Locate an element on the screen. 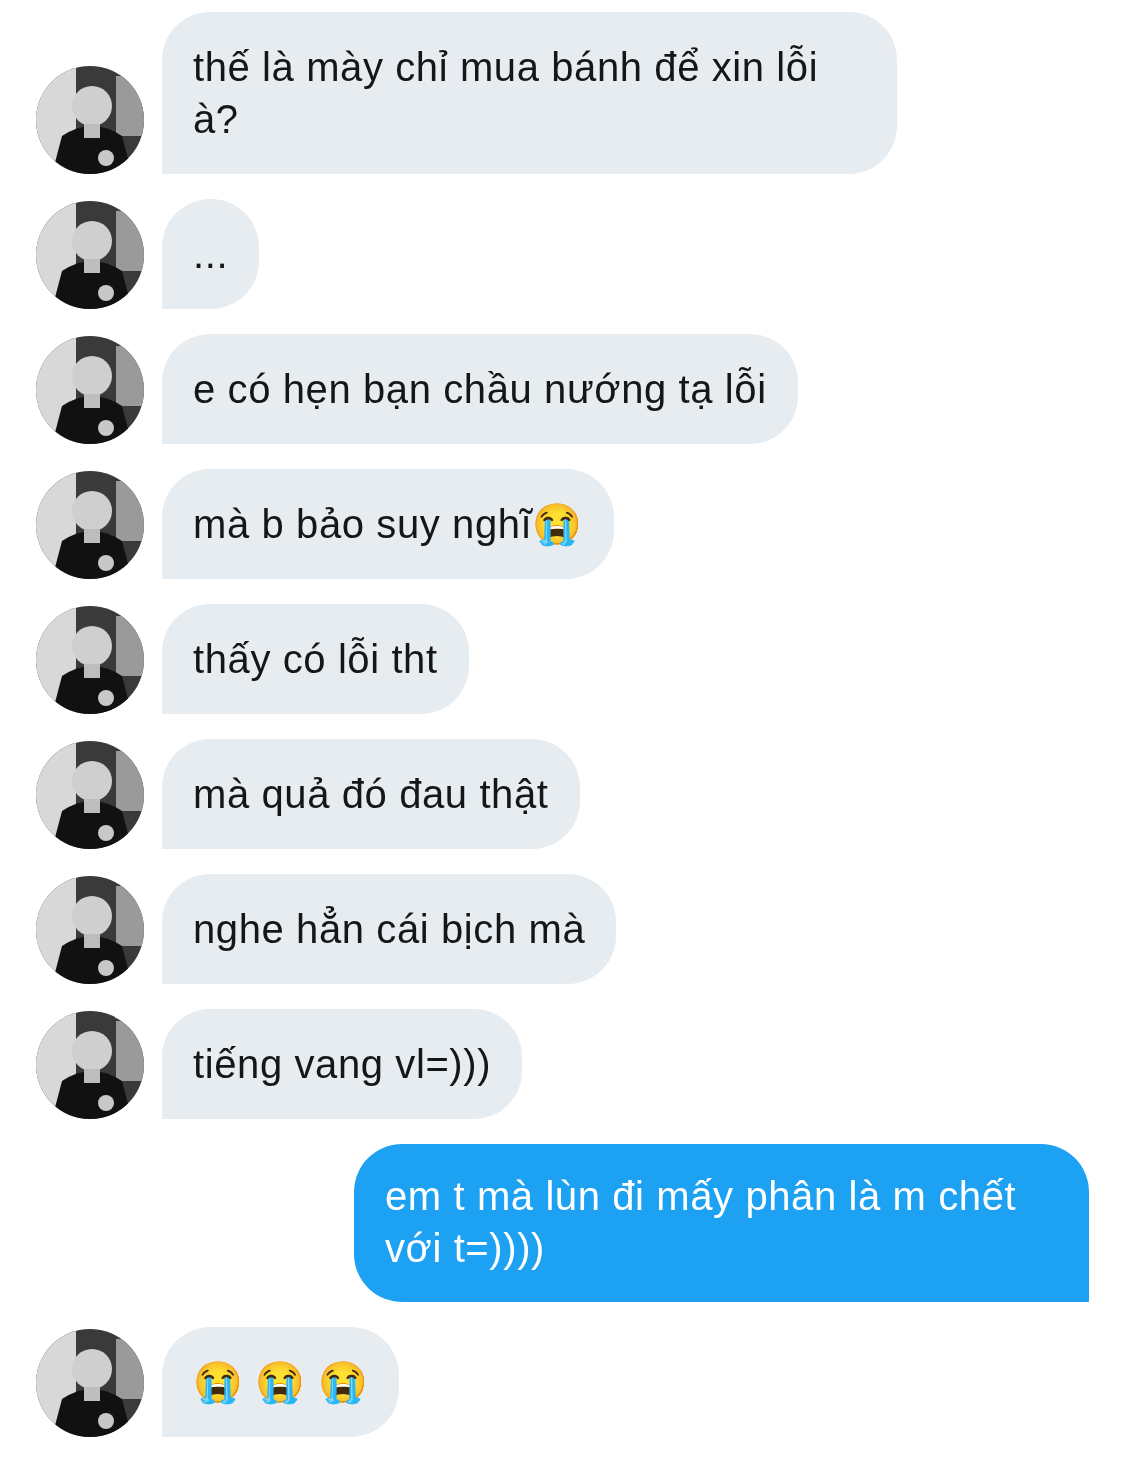 This screenshot has width=1125, height=1469. received-message-bubble: 😭 😭 😭 is located at coordinates (281, 1382).